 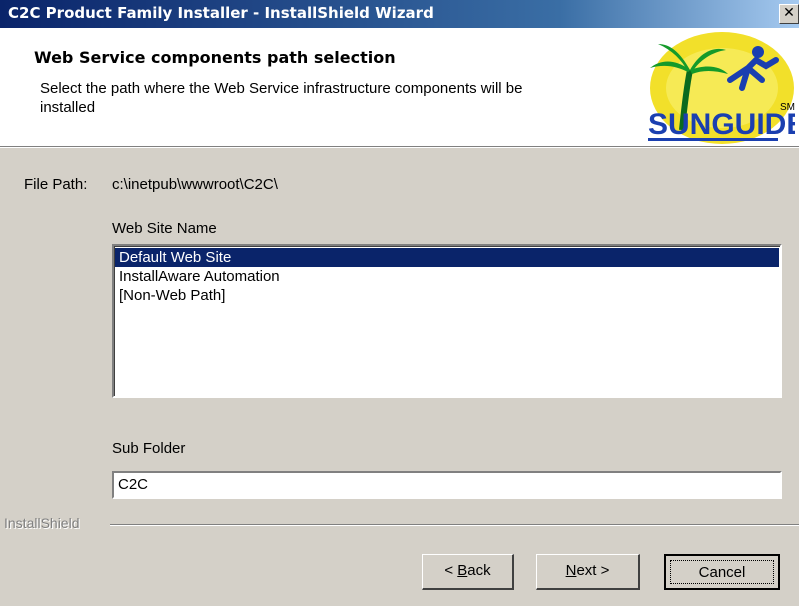 What do you see at coordinates (447, 276) in the screenshot?
I see `list-item-installaware-automation: InstallAware Automation` at bounding box center [447, 276].